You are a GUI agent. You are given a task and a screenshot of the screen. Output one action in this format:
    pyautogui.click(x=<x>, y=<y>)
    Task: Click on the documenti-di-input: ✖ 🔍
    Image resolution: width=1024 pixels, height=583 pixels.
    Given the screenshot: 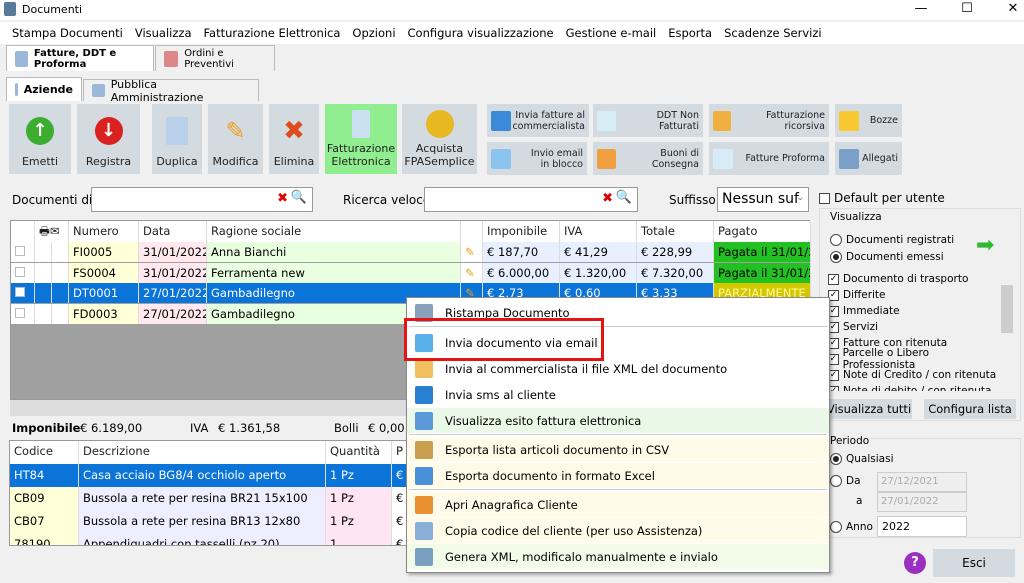 What is the action you would take?
    pyautogui.click(x=202, y=199)
    